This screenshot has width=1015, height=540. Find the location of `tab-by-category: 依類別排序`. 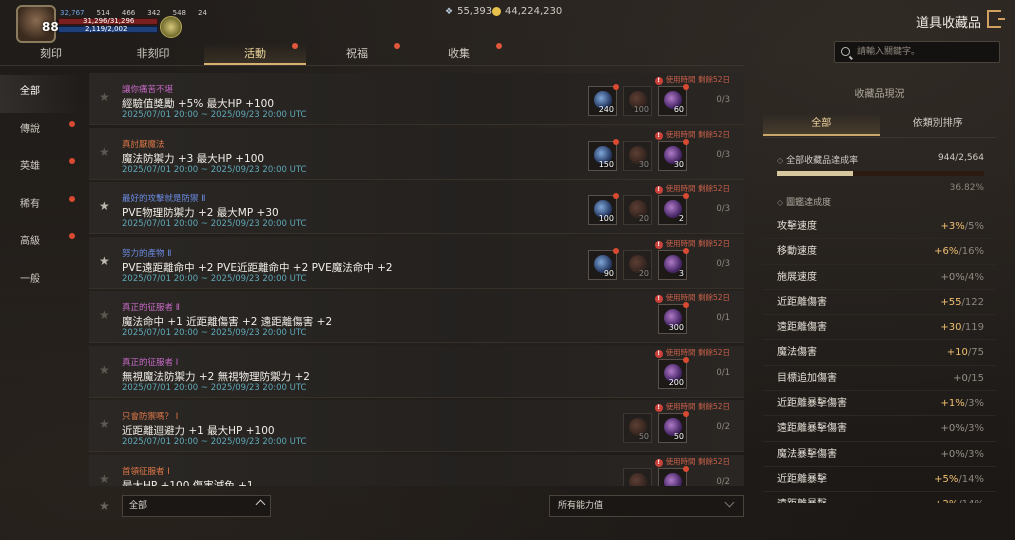

tab-by-category: 依類別排序 is located at coordinates (938, 125).